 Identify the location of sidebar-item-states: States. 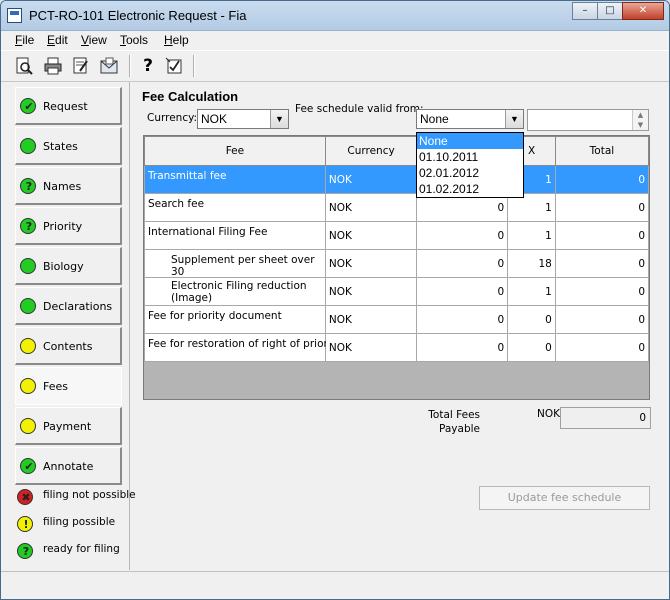
(68, 146).